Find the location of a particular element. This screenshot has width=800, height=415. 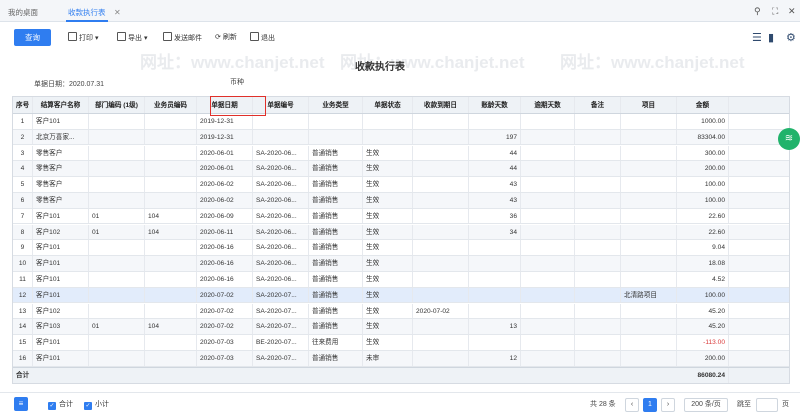

table-cell: 2020-07-02 is located at coordinates (225, 326).